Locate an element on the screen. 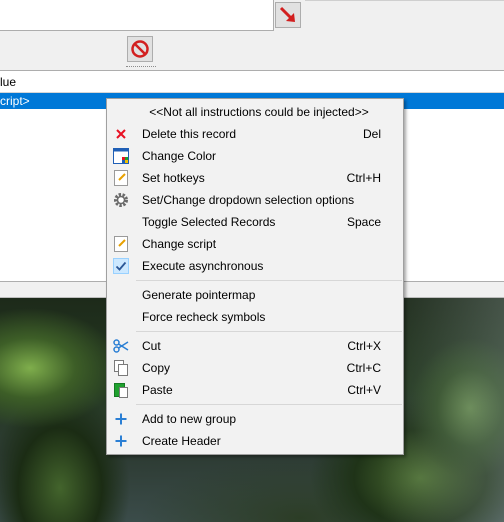  add-address-button is located at coordinates (288, 15).